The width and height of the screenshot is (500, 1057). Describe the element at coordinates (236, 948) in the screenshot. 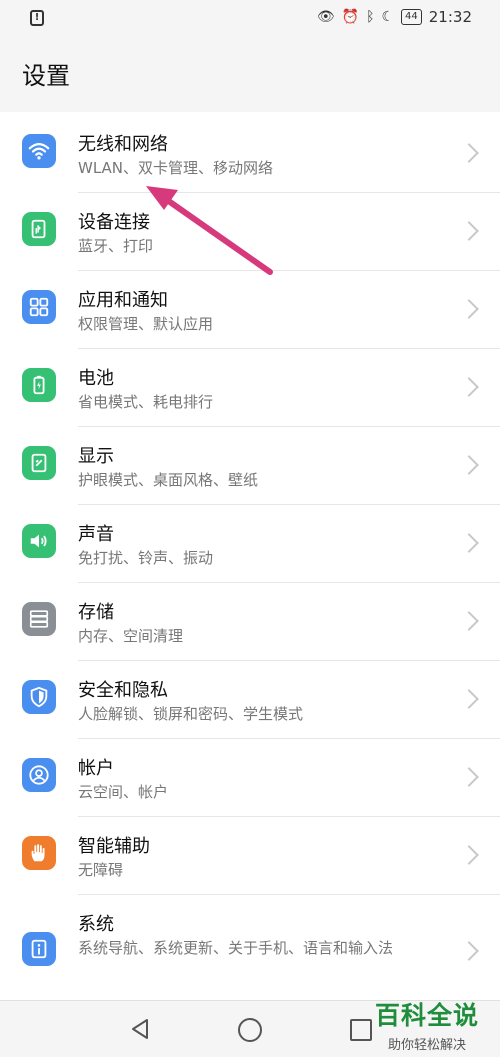

I see `settings-item-subtitle: 系统导航、系统更新、关于手机、语言和输入法` at that location.